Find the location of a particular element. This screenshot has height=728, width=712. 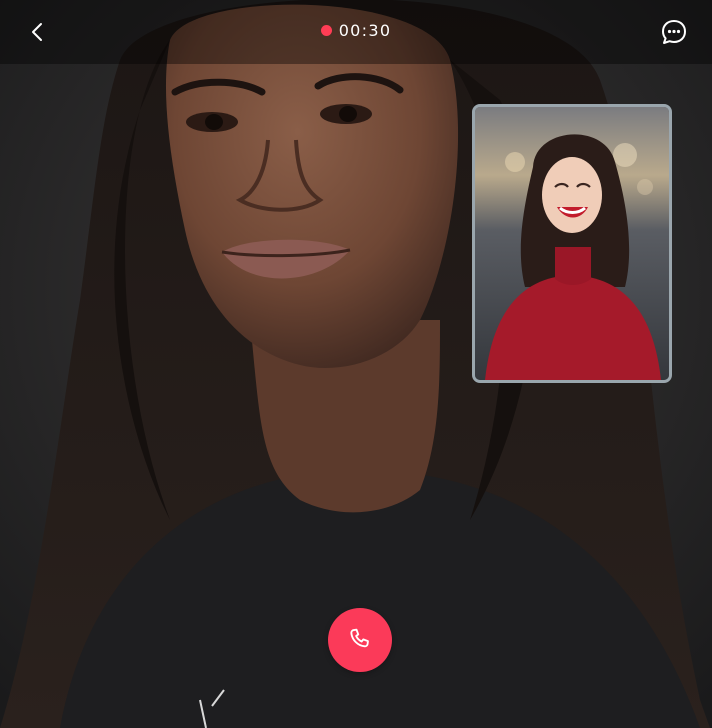

recording-dot-icon is located at coordinates (326, 30).